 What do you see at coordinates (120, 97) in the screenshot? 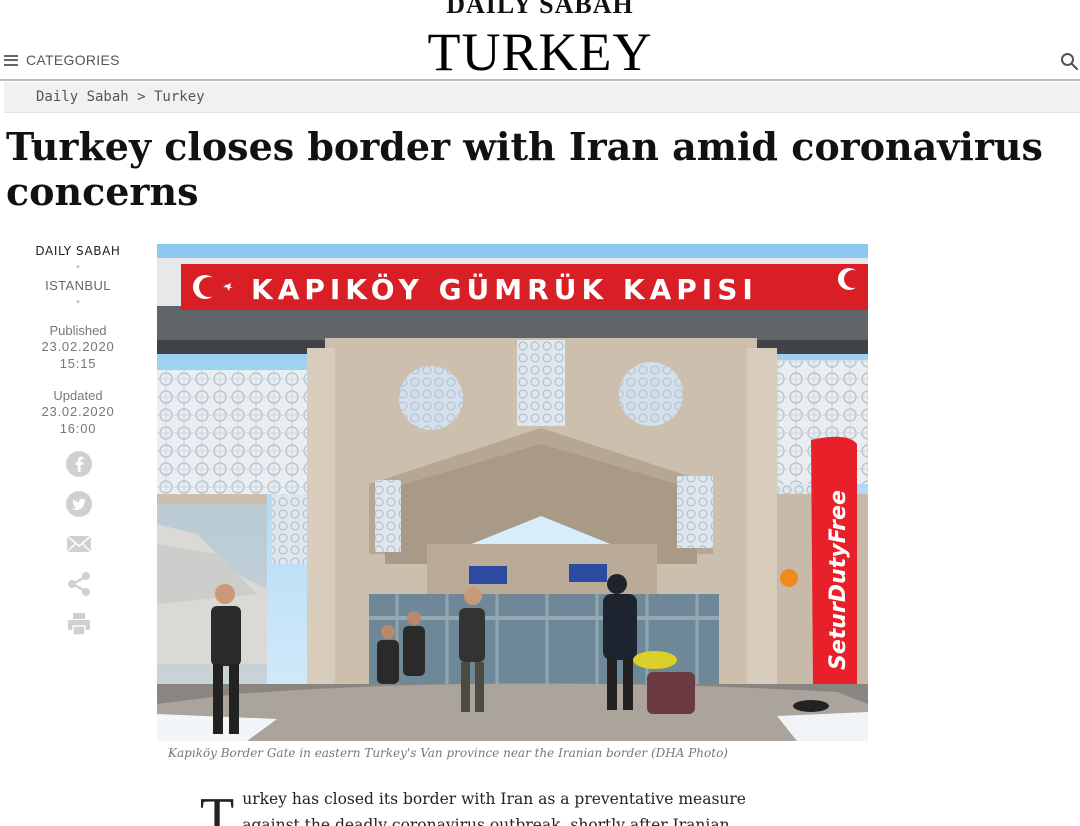
I see `breadcrumb-text: Daily Sabah > Turkey` at bounding box center [120, 97].